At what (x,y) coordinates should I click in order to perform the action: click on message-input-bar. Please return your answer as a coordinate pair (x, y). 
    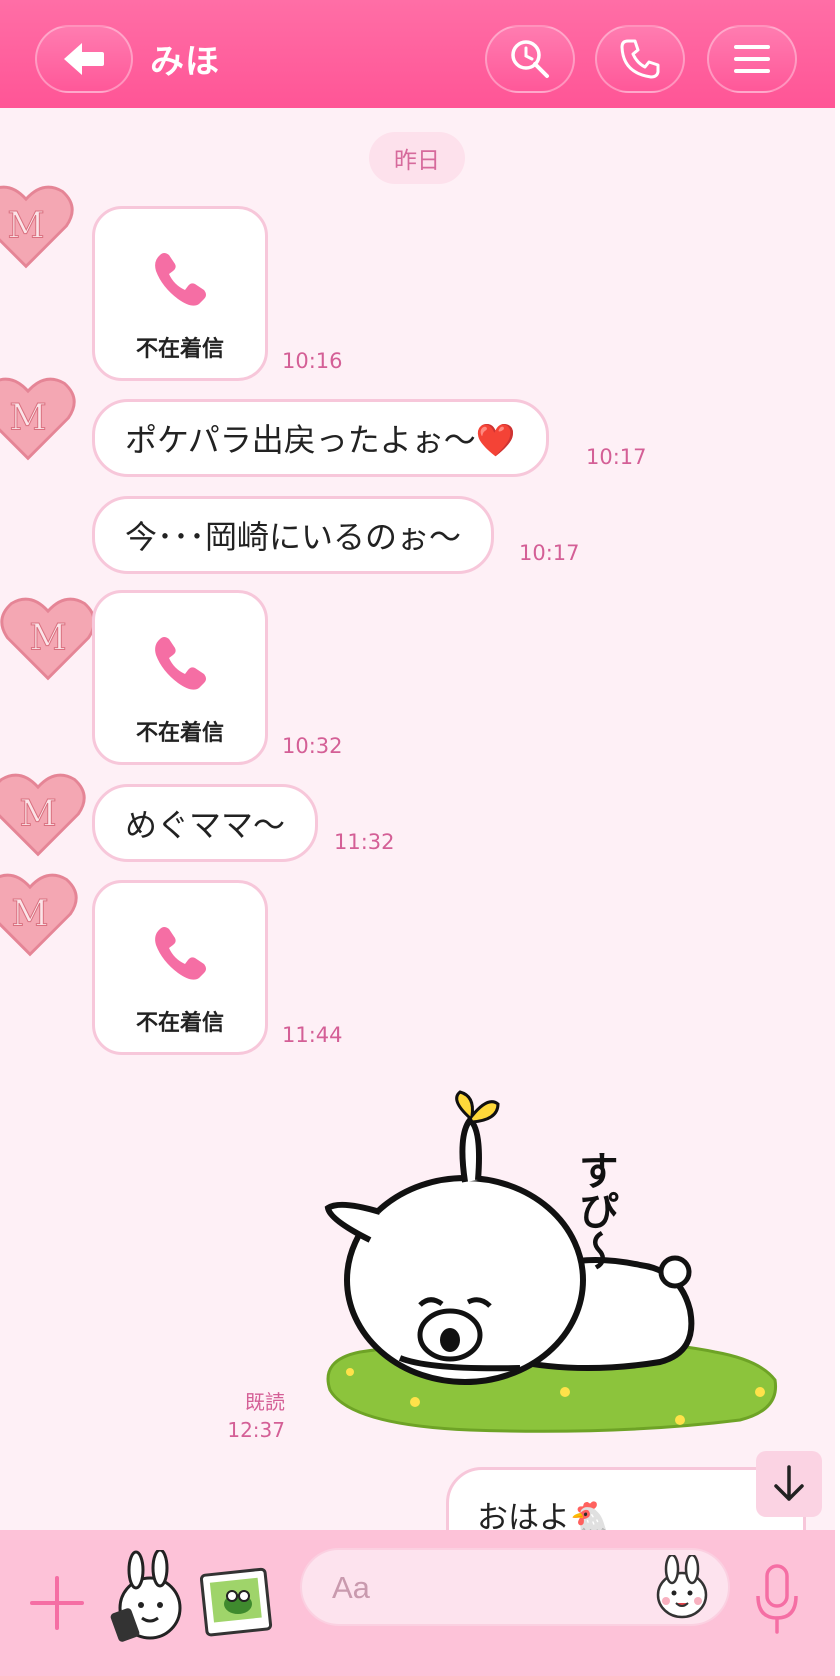
    Looking at the image, I should click on (417, 1603).